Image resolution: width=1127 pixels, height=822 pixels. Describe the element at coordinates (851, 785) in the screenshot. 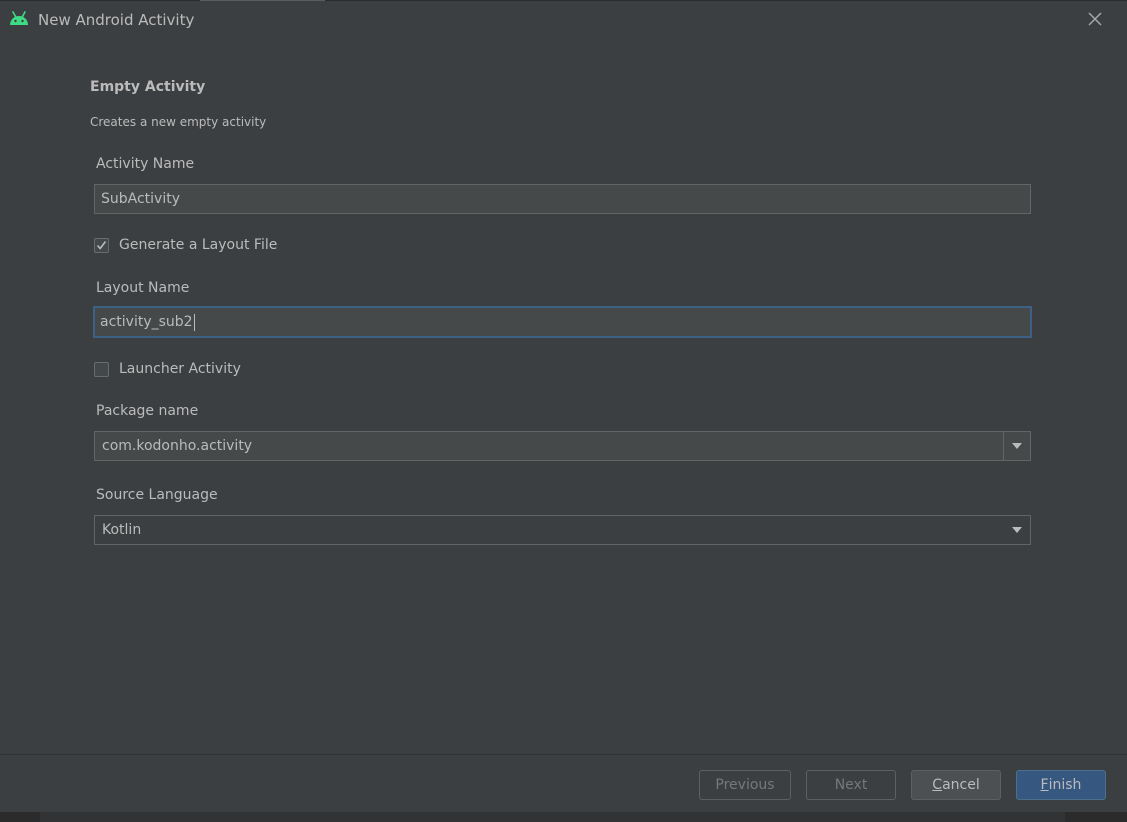

I see `next-button: Next` at that location.